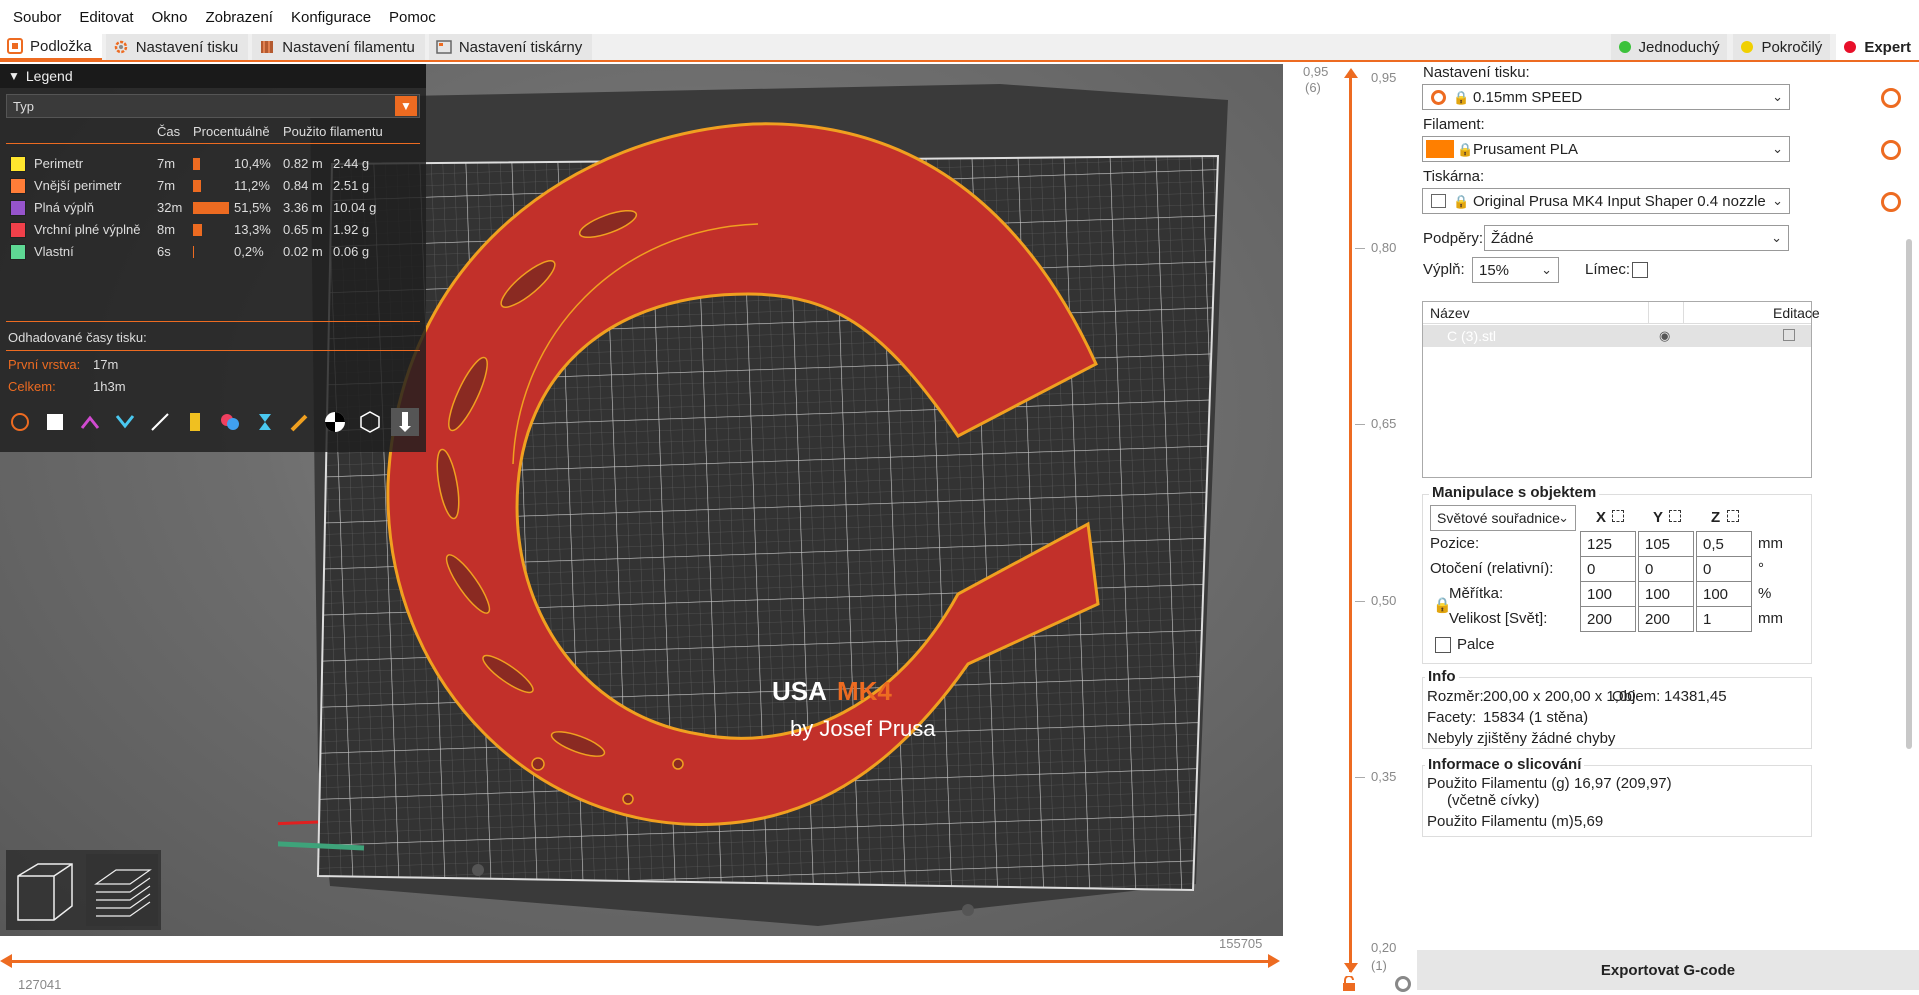 This screenshot has height=995, width=1919. Describe the element at coordinates (1351, 968) in the screenshot. I see `vslider-bottom-thumb` at that location.